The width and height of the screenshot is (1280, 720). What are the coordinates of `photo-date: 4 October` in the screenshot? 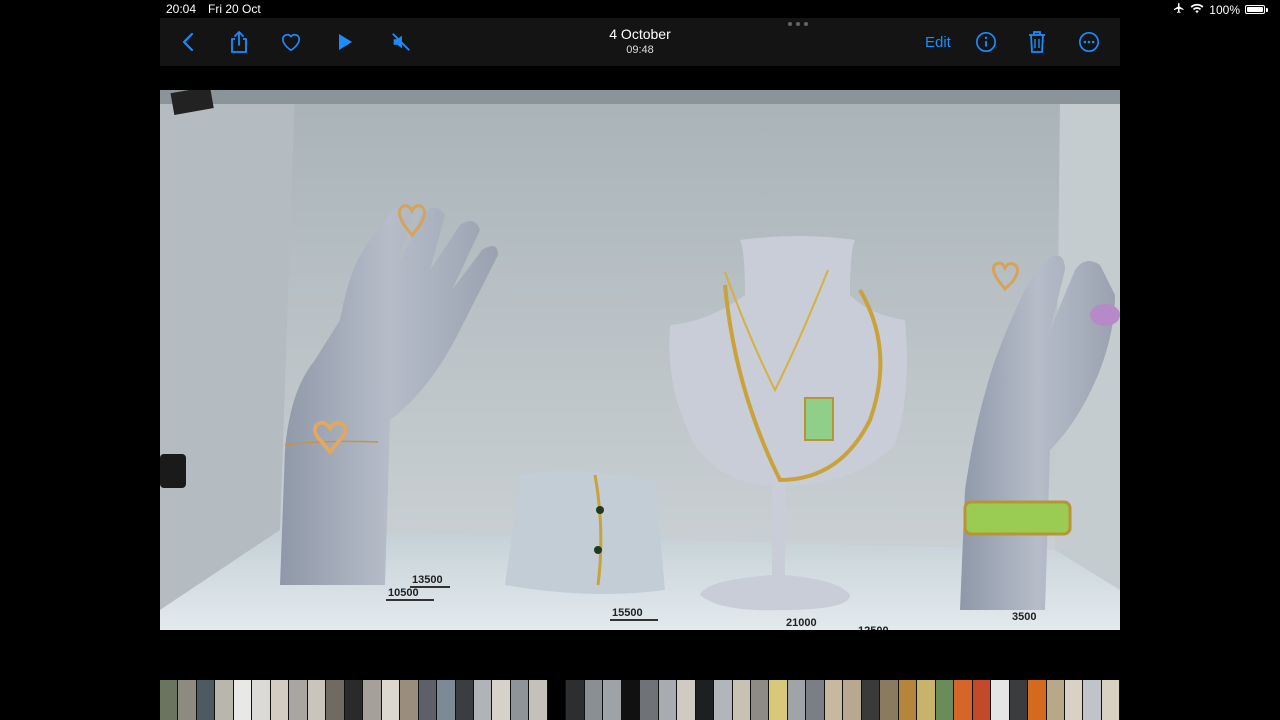 It's located at (640, 34).